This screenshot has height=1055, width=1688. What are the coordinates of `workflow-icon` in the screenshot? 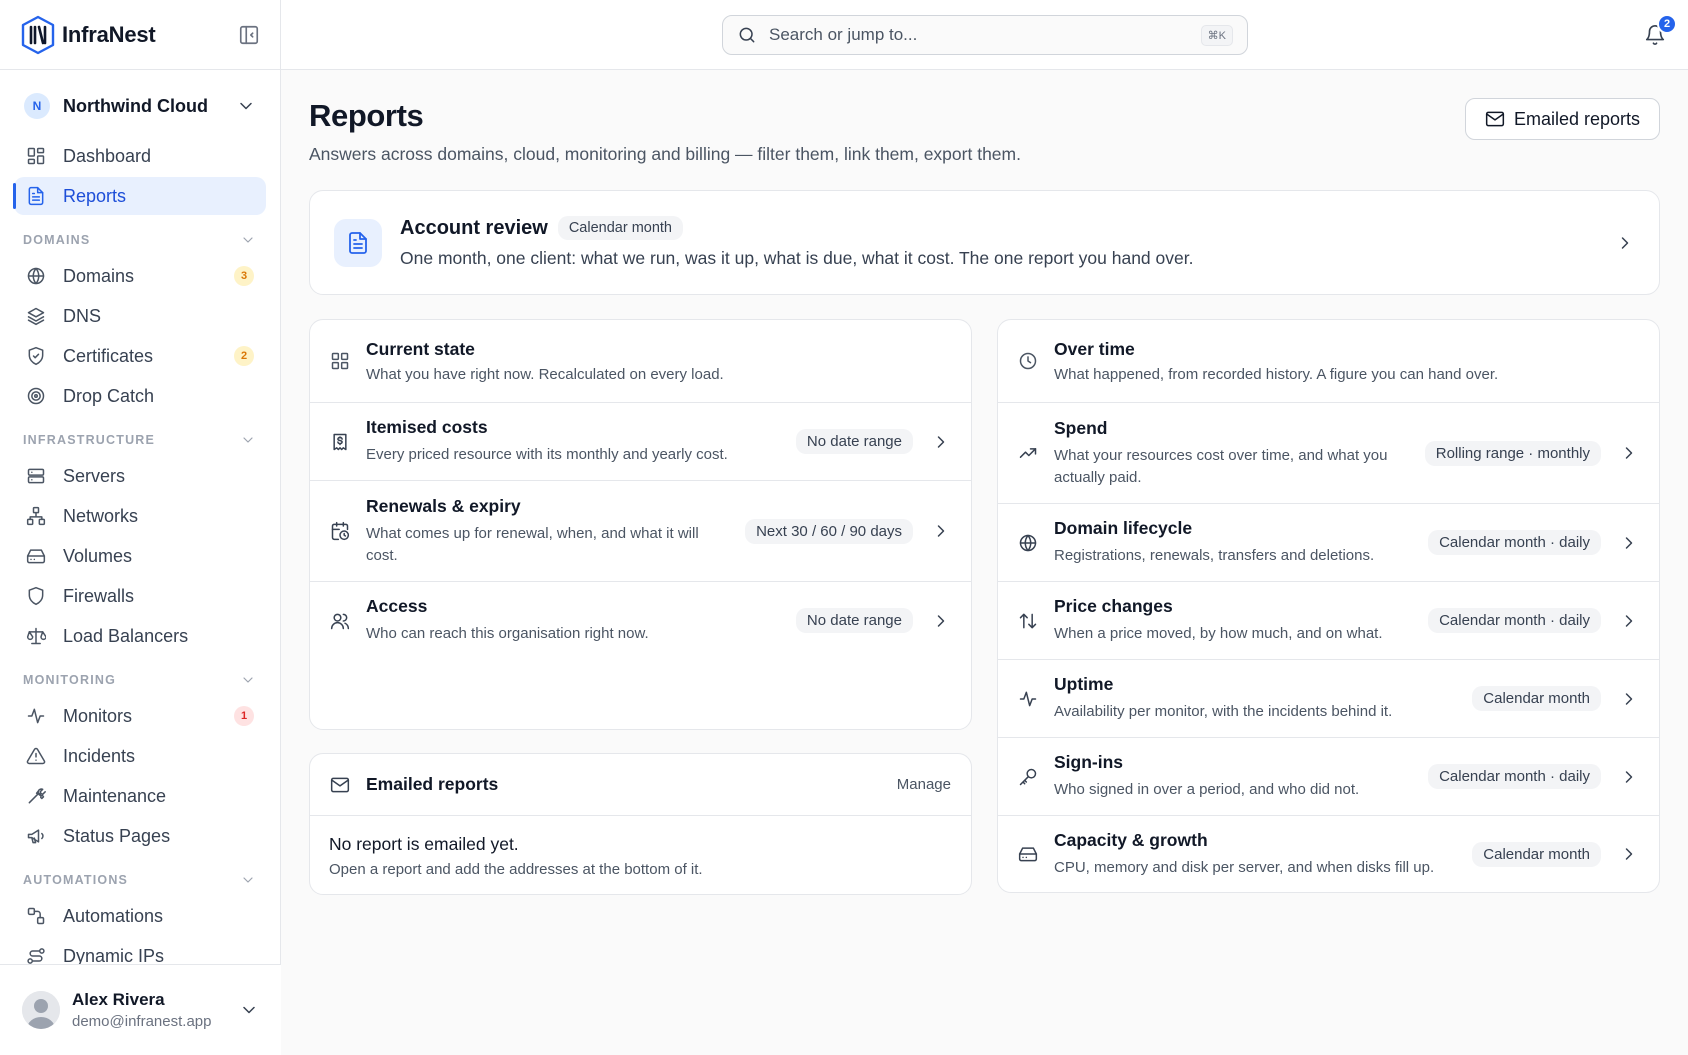 It's located at (36, 916).